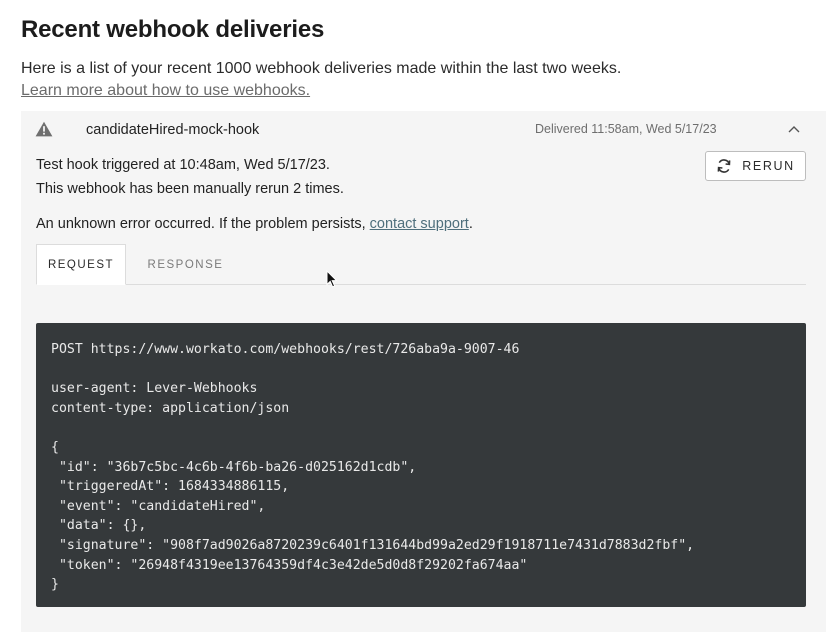 This screenshot has width=834, height=644. What do you see at coordinates (158, 506) in the screenshot?
I see `code-line: "event": "candidateHired",` at bounding box center [158, 506].